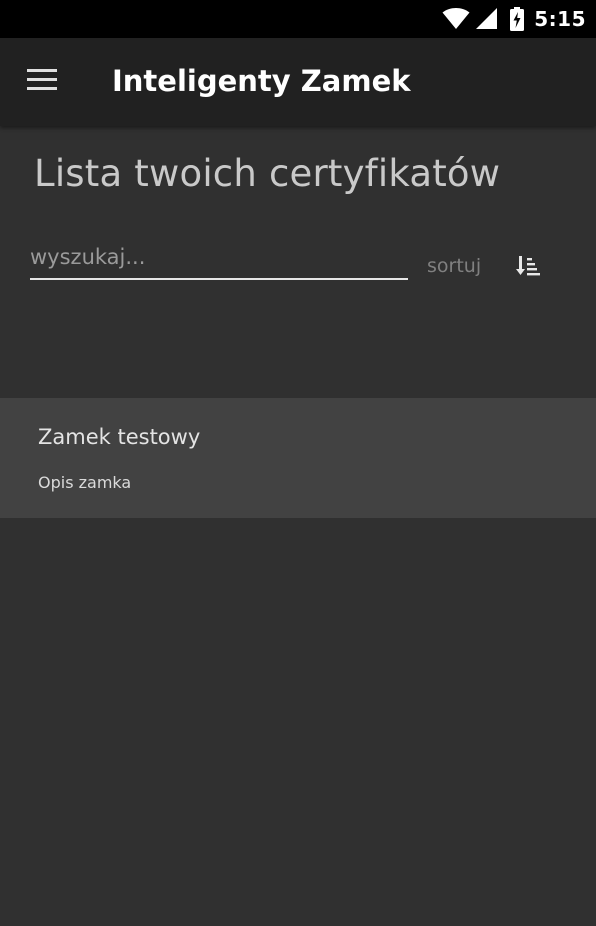 This screenshot has height=926, width=596. Describe the element at coordinates (487, 19) in the screenshot. I see `cell-signal-icon` at that location.